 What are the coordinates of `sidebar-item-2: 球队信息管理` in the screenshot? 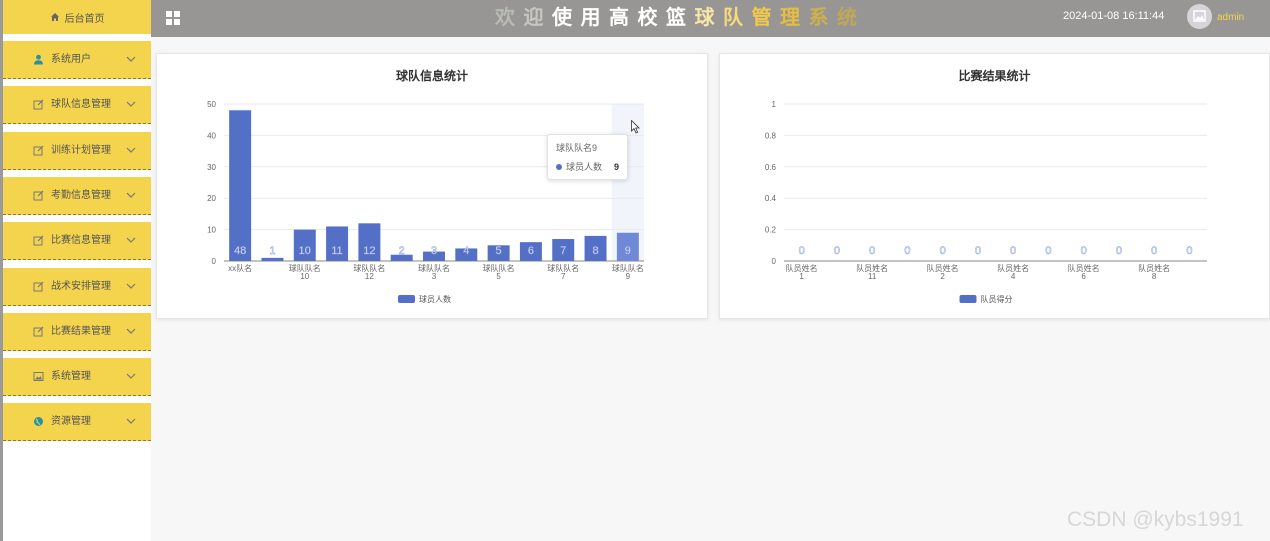 It's located at (77, 105).